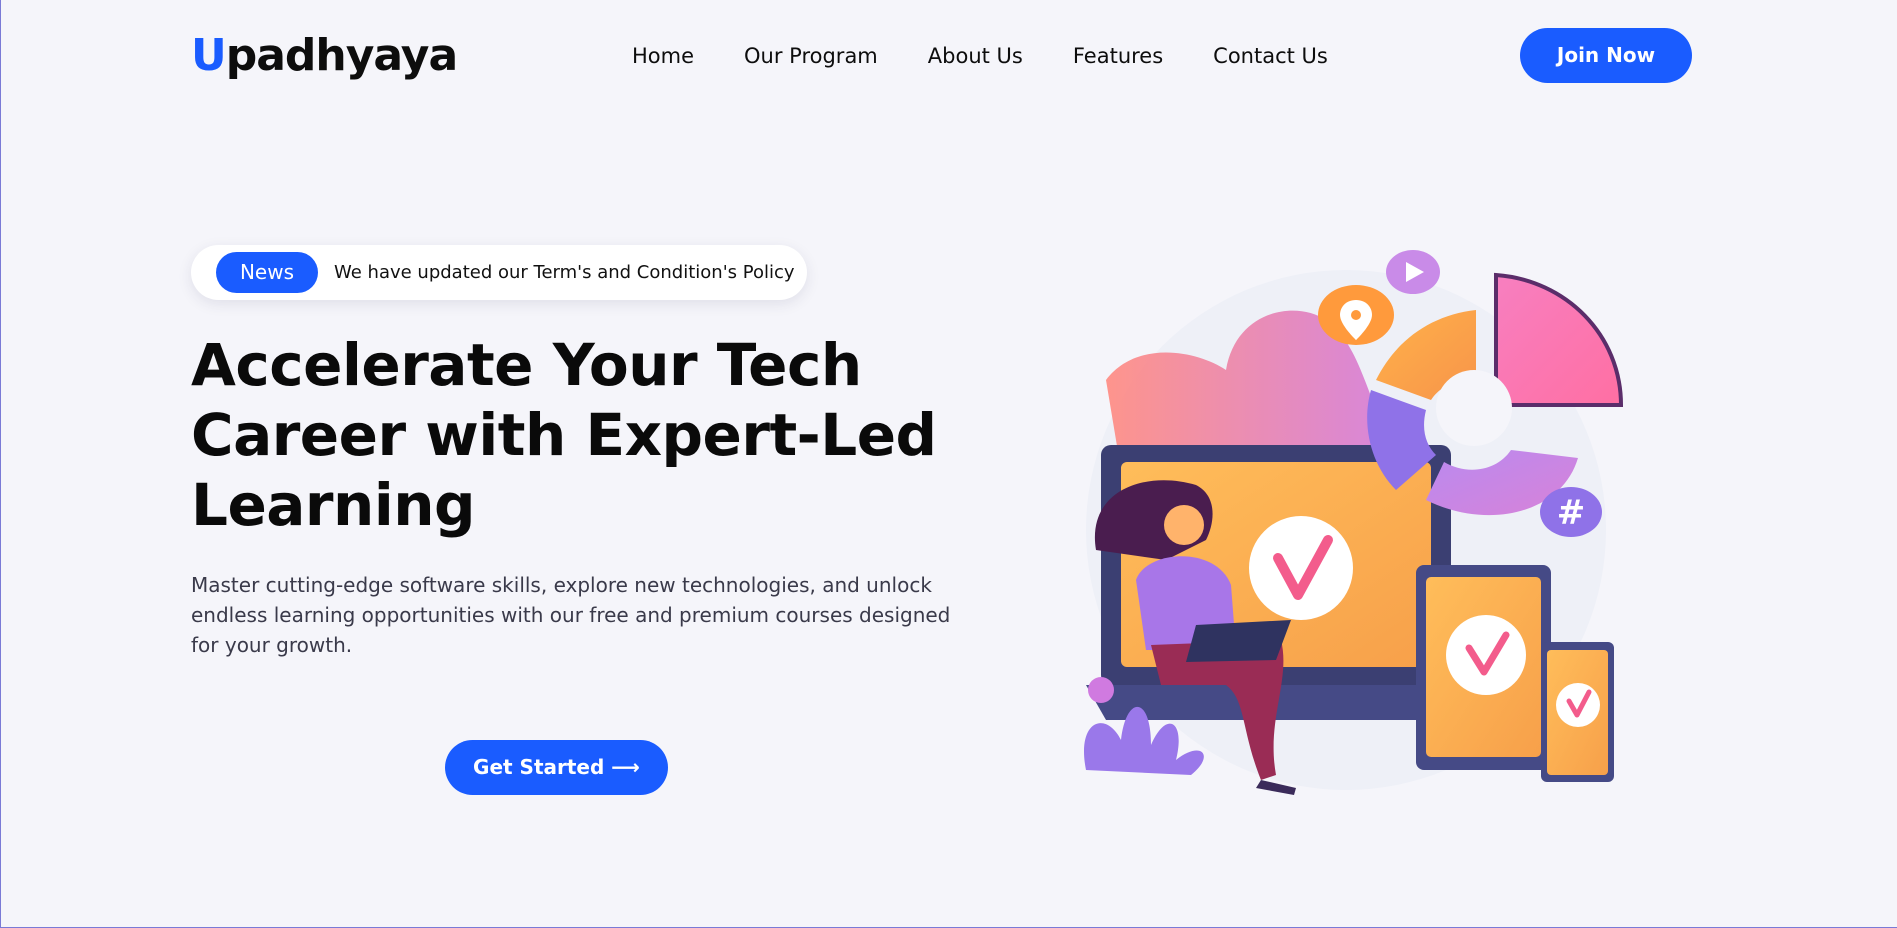  Describe the element at coordinates (1270, 56) in the screenshot. I see `nav-contact-us: Contact Us` at that location.